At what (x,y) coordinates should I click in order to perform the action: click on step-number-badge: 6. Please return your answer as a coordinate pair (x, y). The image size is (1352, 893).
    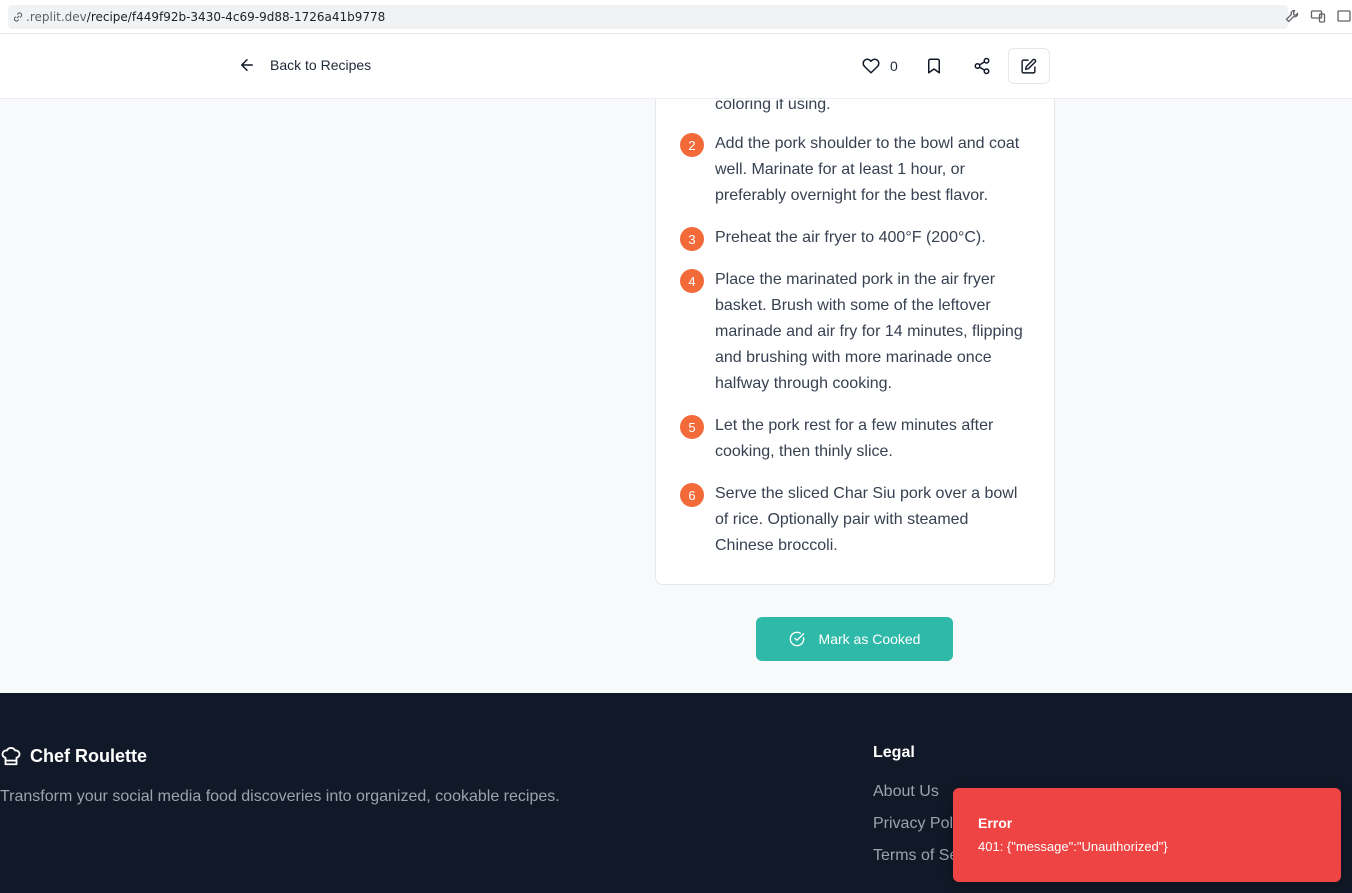
    Looking at the image, I should click on (692, 495).